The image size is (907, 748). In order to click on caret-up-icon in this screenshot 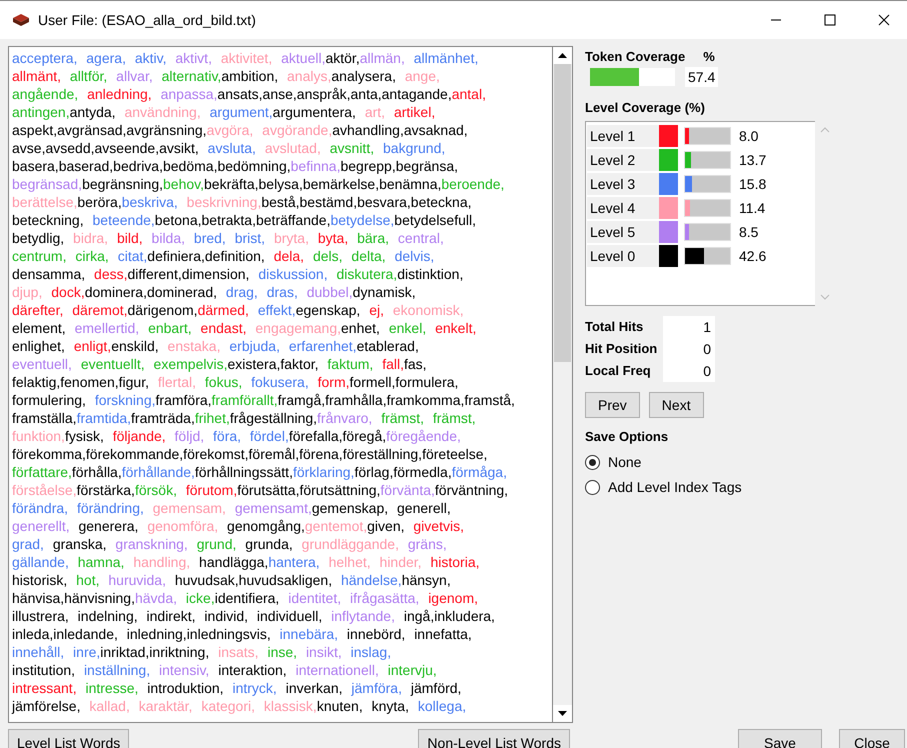, I will do `click(562, 55)`.